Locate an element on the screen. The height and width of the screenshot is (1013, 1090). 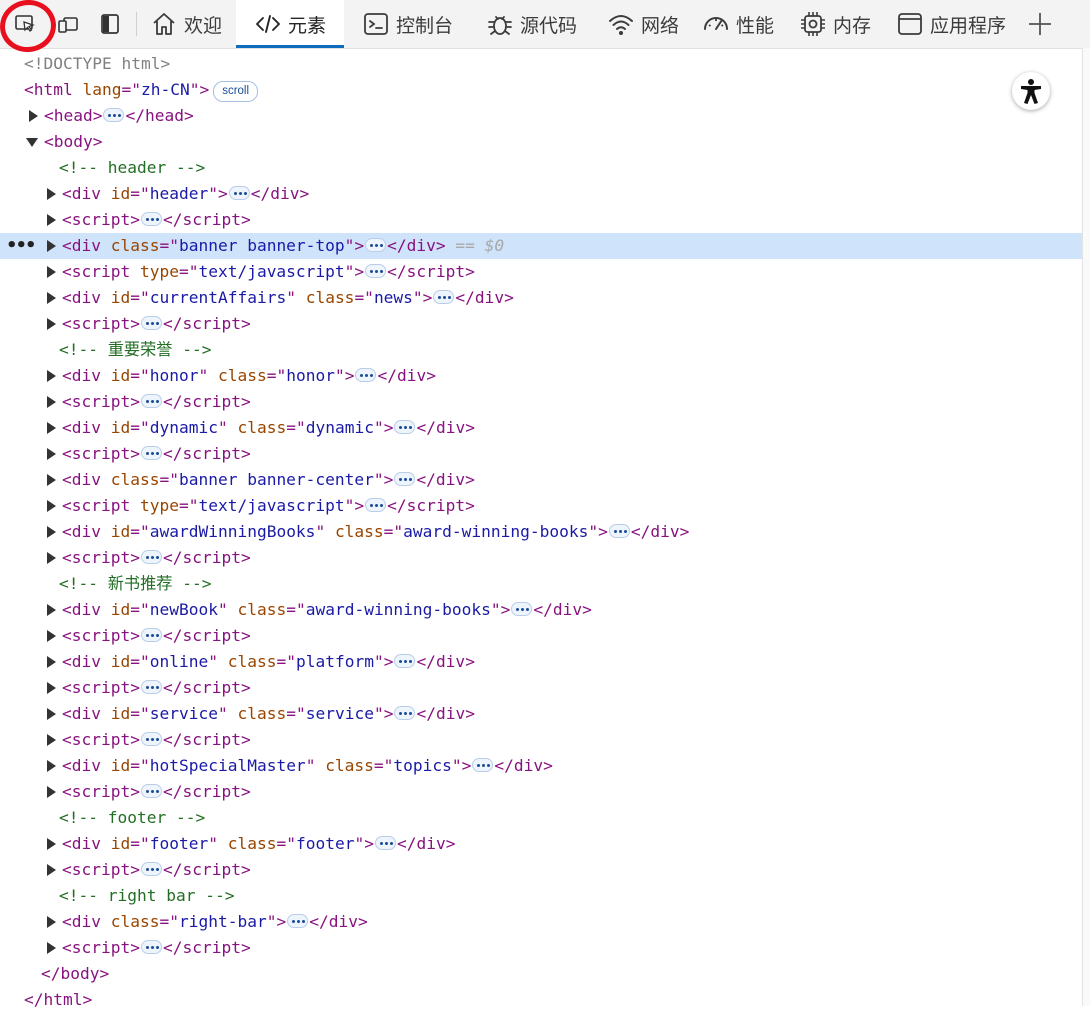
tab-welcome: 欢迎 is located at coordinates (190, 24).